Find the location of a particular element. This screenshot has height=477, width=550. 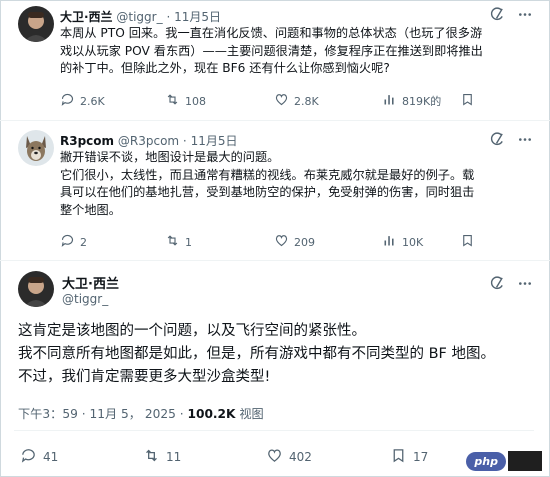

main-handle-wrap: @tiggr_ is located at coordinates (85, 299).